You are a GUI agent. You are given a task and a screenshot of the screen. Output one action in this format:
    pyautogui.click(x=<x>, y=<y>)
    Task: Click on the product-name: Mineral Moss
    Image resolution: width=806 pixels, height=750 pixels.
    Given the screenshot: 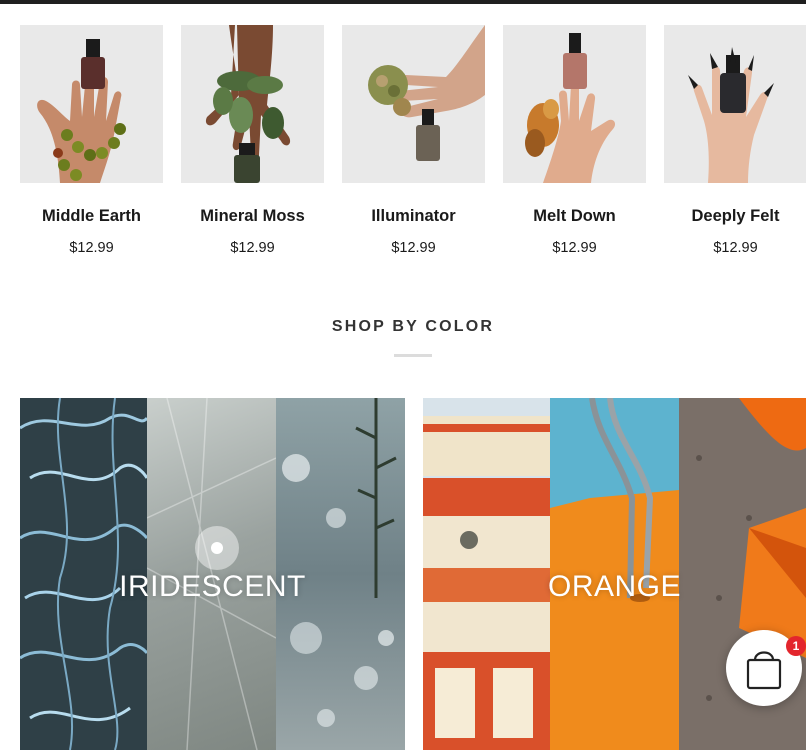 What is the action you would take?
    pyautogui.click(x=252, y=216)
    